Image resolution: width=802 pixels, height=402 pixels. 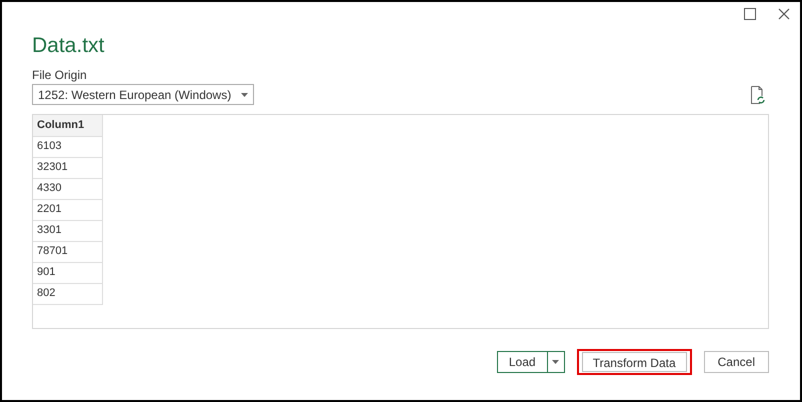 I want to click on close-icon, so click(x=784, y=14).